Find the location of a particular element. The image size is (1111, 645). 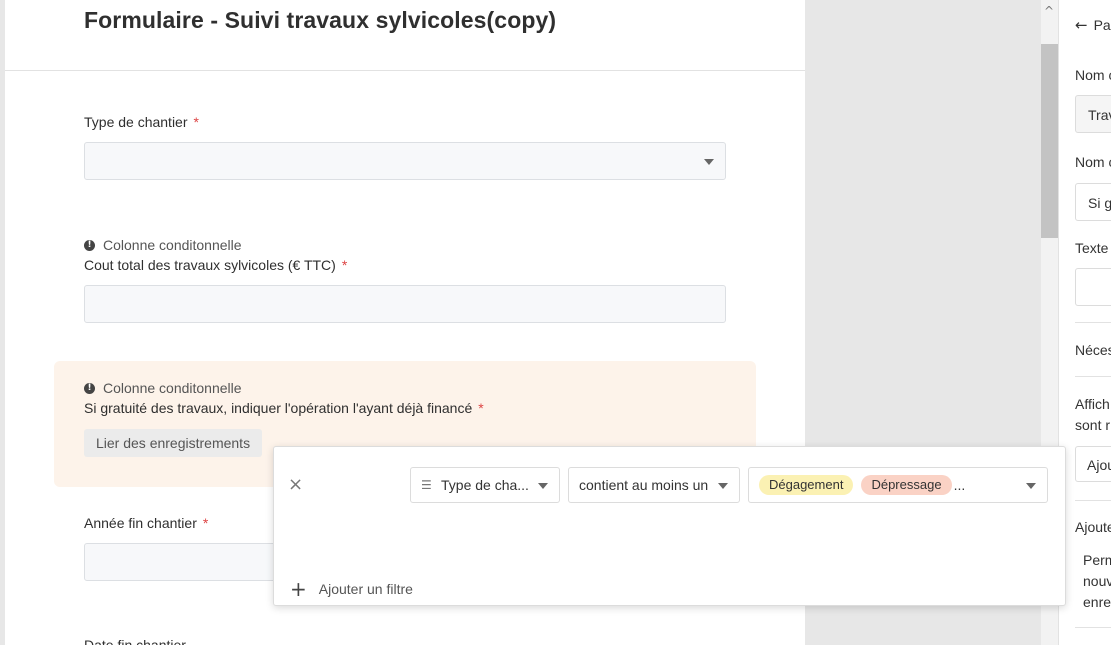

add-condition-button: Ajou is located at coordinates (1093, 464).